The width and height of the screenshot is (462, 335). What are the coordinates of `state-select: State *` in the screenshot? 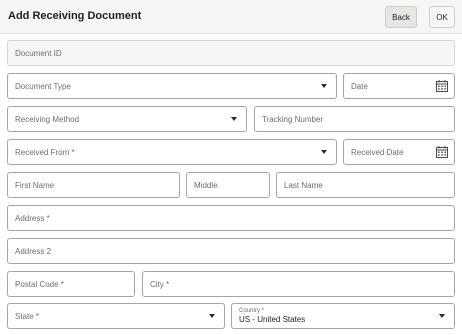 It's located at (116, 316).